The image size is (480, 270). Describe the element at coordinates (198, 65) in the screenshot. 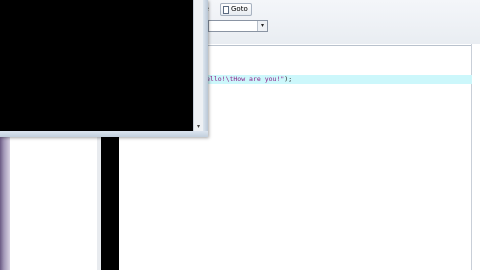

I see `console-scrollbar` at that location.